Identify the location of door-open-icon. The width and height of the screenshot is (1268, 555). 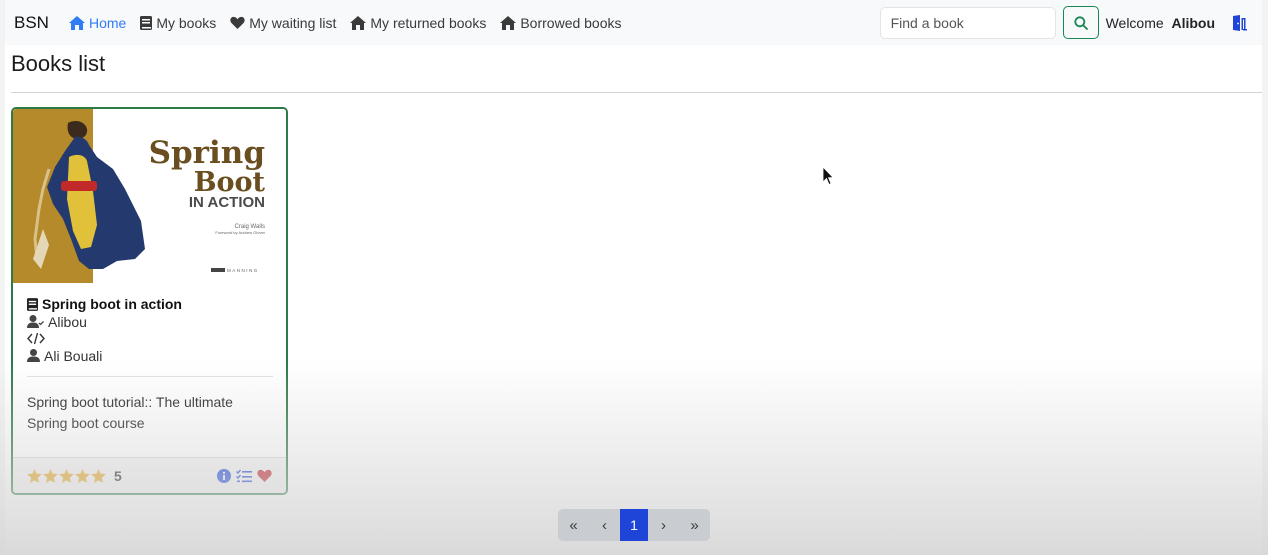
(1240, 22).